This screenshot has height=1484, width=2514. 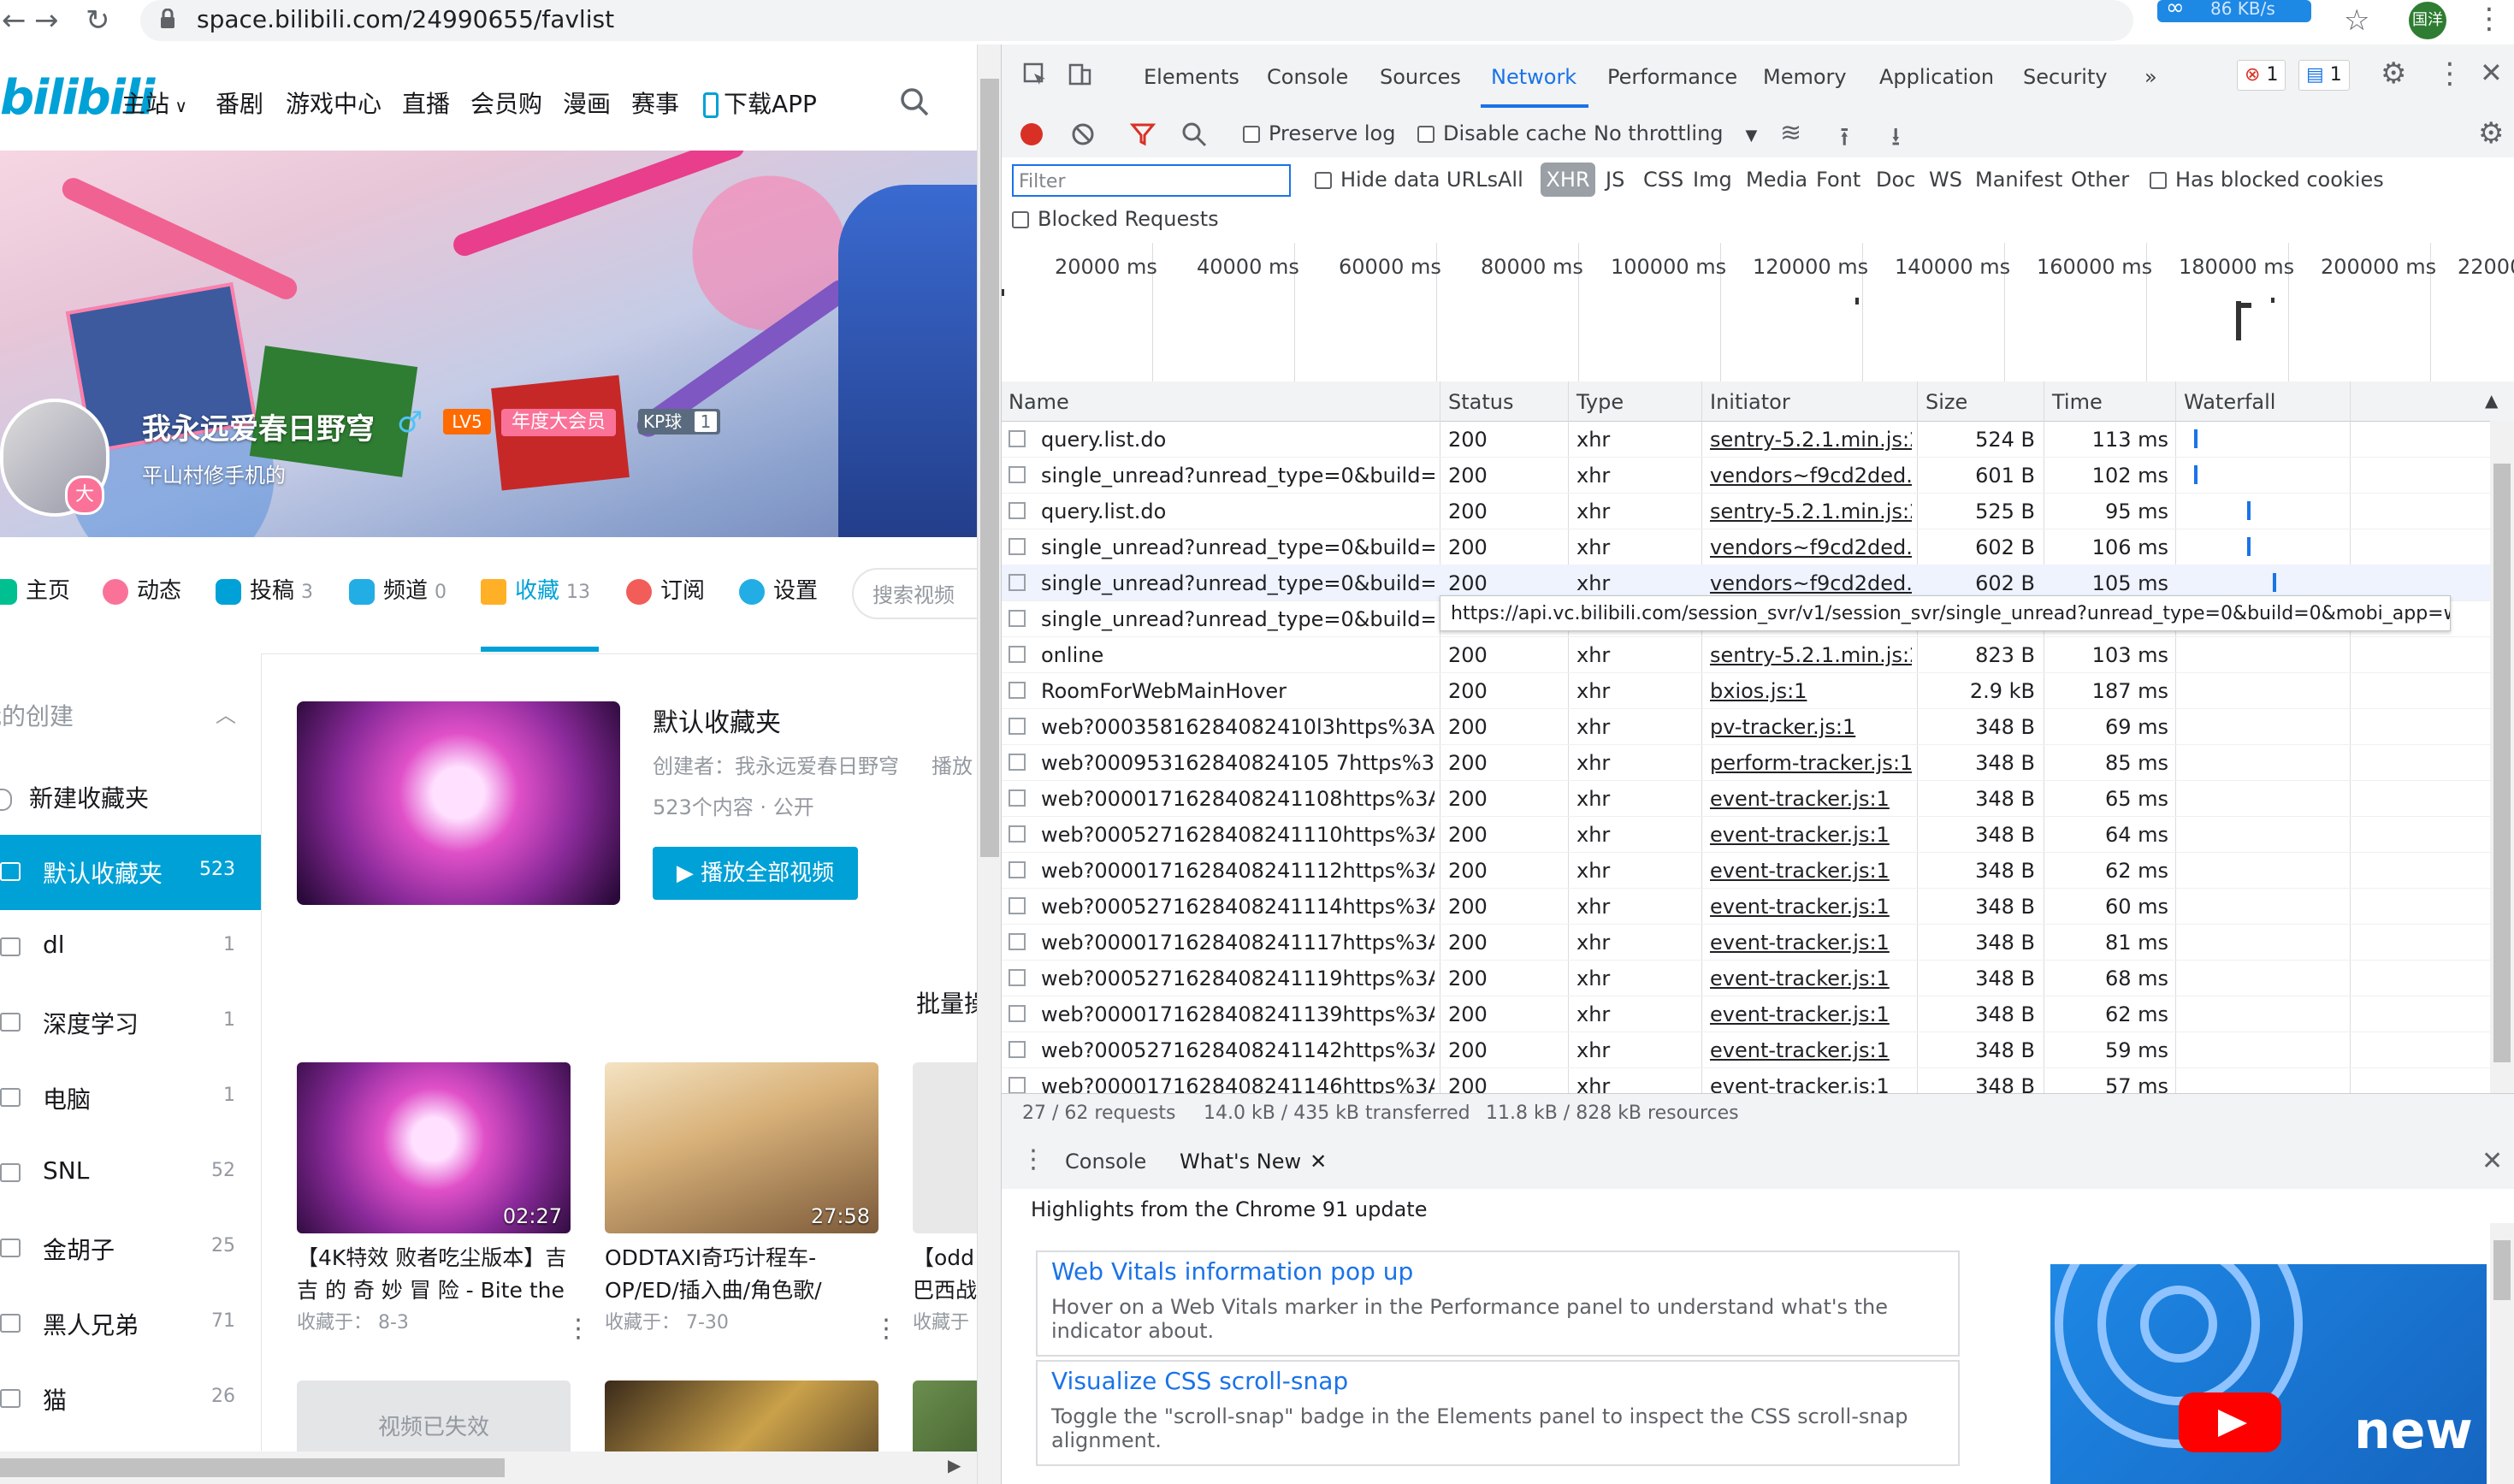 I want to click on filter-type-js: JS, so click(x=1615, y=180).